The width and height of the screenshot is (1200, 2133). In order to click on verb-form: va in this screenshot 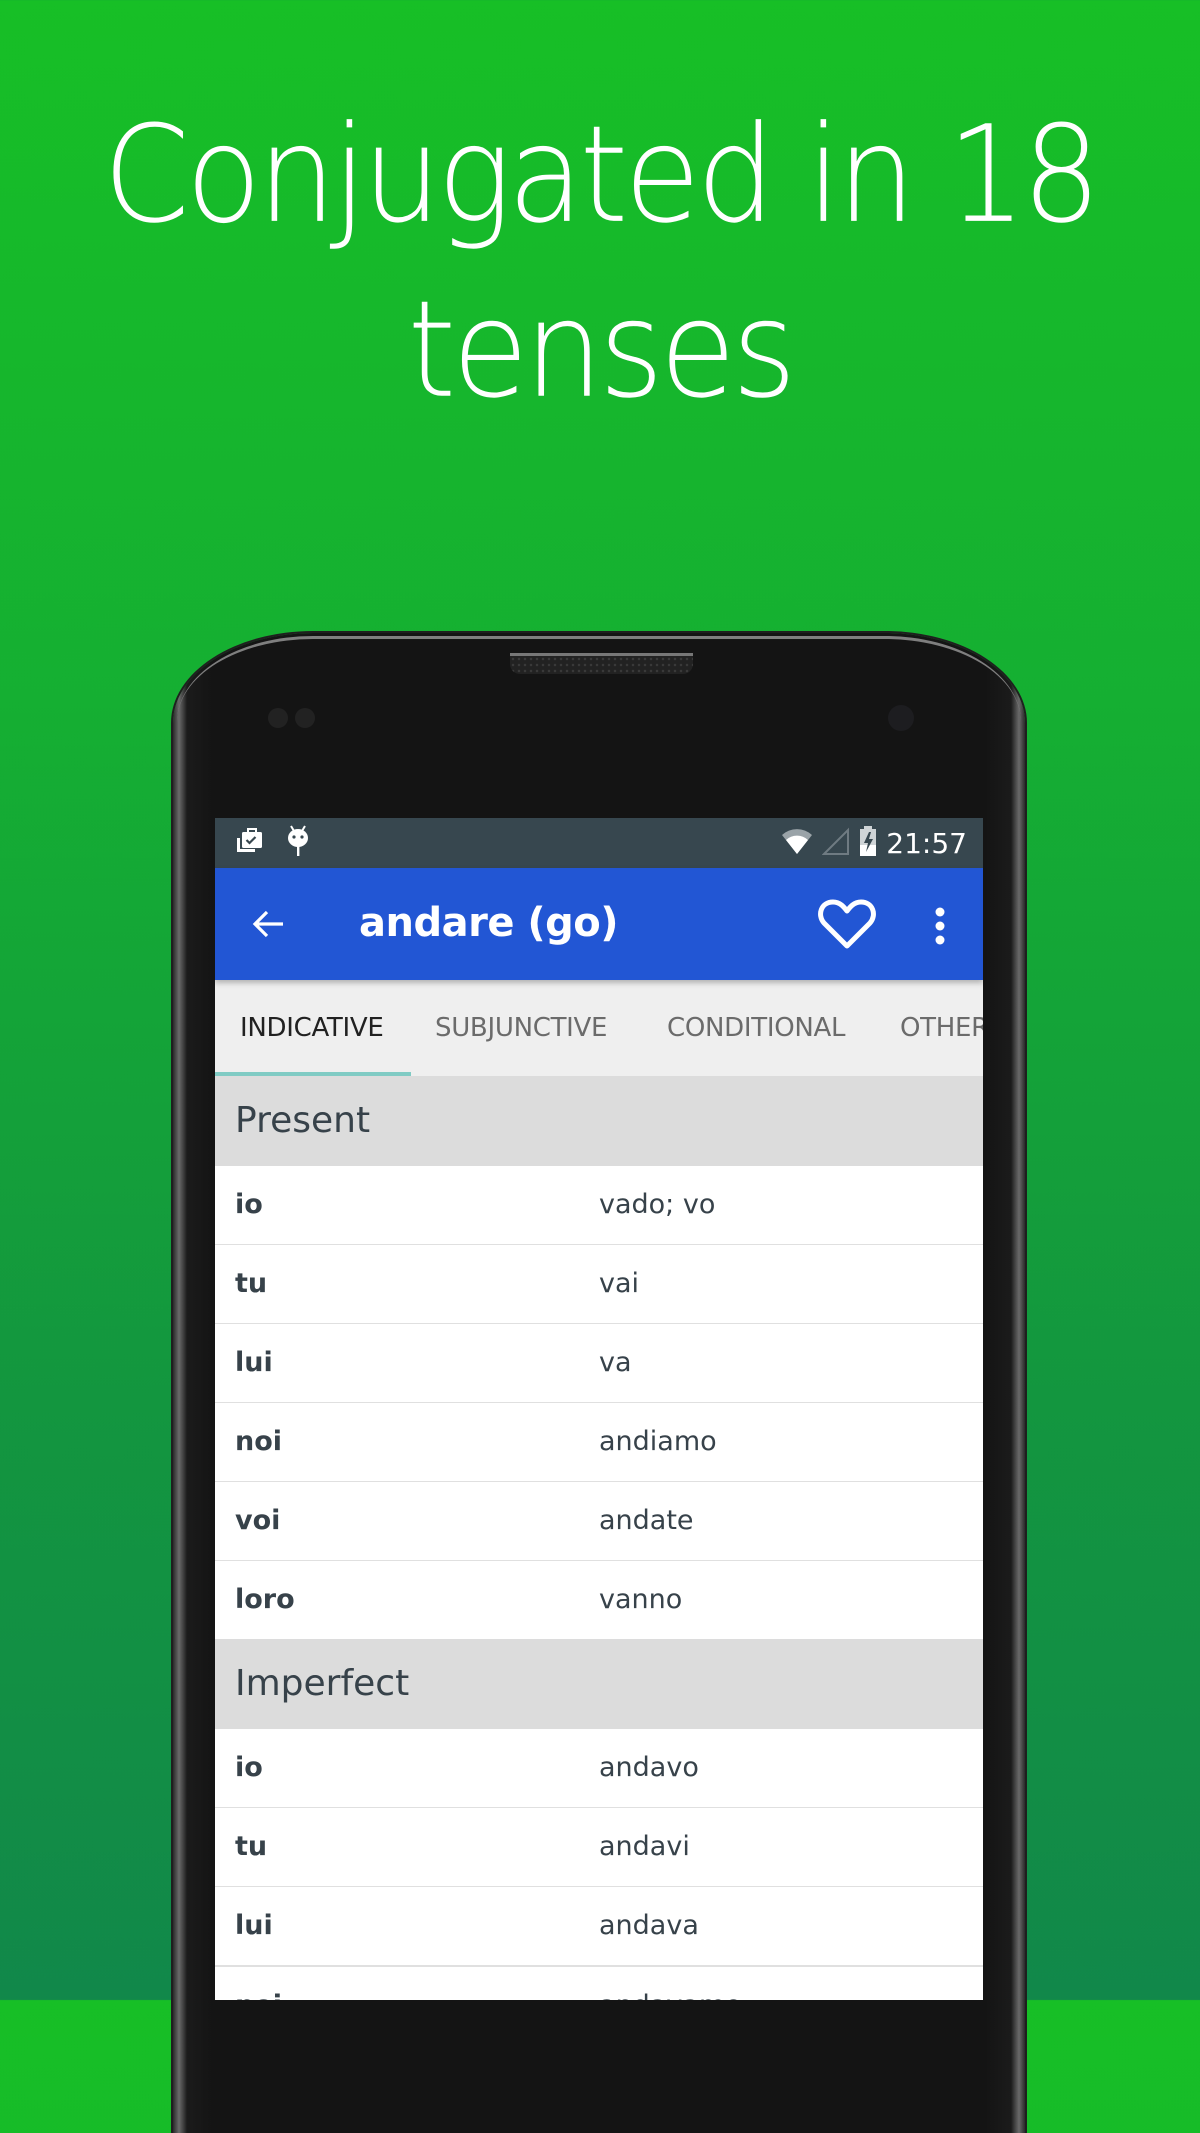, I will do `click(615, 1362)`.